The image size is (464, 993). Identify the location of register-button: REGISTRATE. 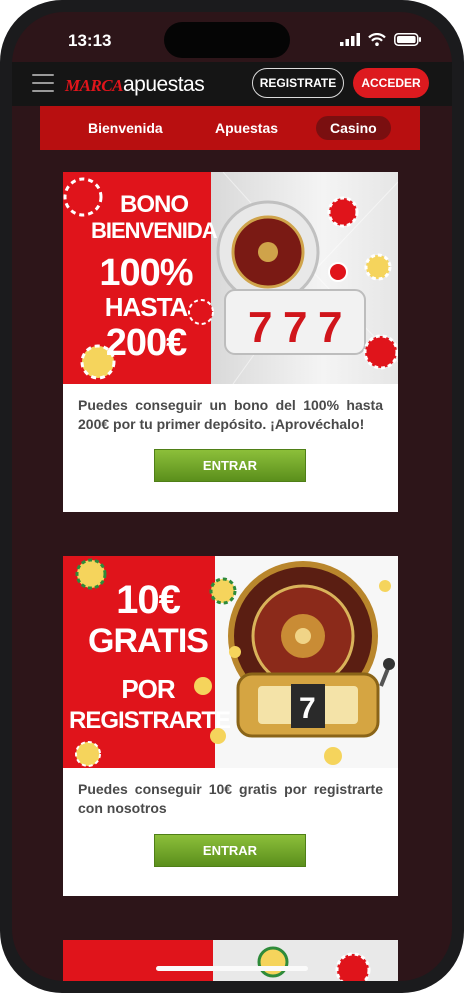
(298, 83).